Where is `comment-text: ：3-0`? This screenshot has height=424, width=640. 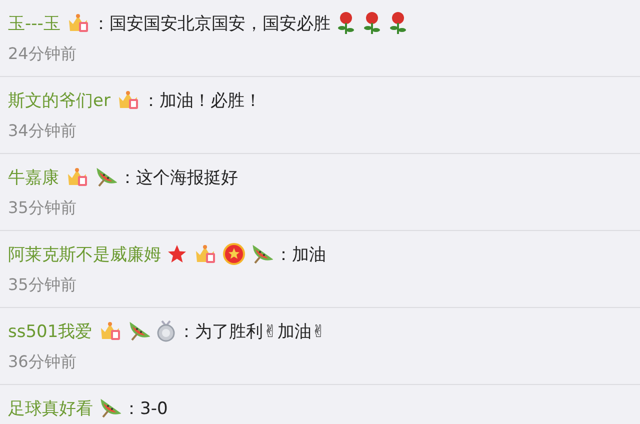 comment-text: ：3-0 is located at coordinates (145, 409).